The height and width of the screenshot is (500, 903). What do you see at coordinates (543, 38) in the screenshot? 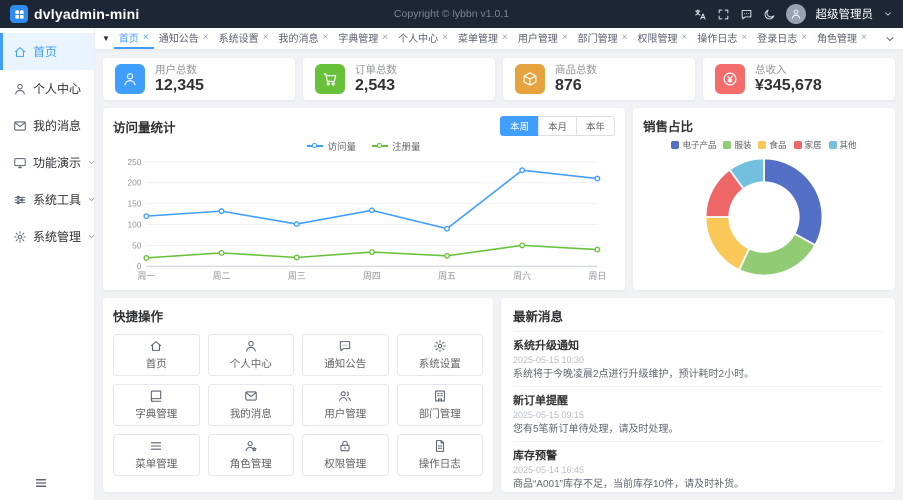
I see `tab-7: 用户管理 ×` at bounding box center [543, 38].